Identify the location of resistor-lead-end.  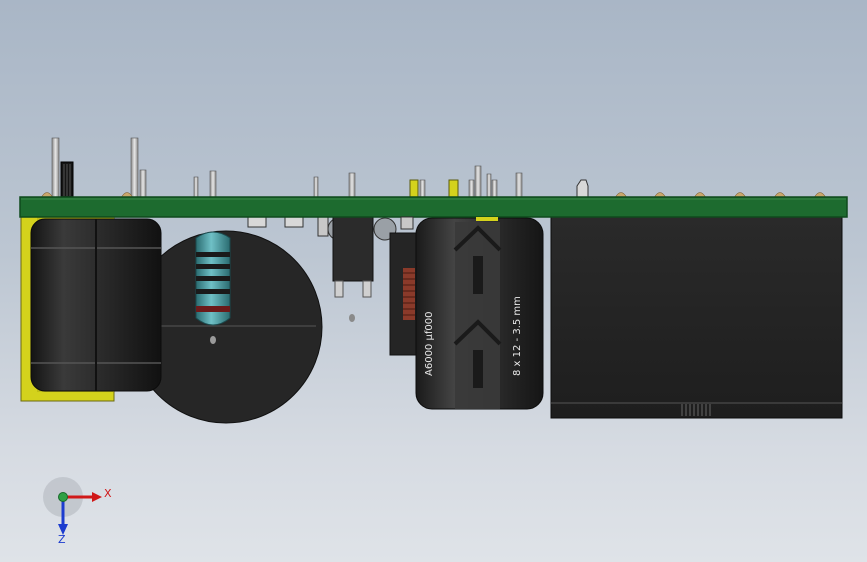
(213, 340).